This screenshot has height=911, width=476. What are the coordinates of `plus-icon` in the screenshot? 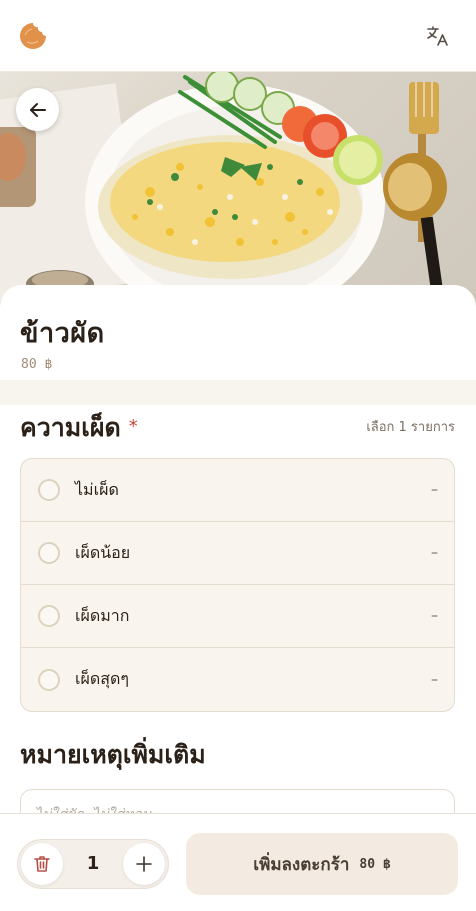 It's located at (144, 864).